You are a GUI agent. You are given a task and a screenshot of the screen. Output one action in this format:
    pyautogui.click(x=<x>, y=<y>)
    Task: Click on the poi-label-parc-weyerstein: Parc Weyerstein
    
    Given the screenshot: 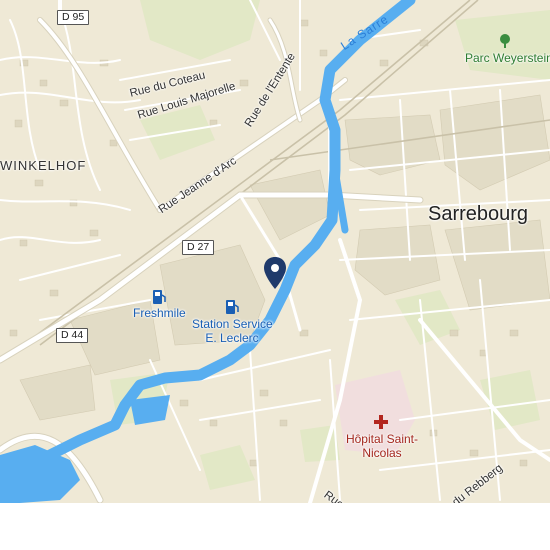 What is the action you would take?
    pyautogui.click(x=507, y=58)
    